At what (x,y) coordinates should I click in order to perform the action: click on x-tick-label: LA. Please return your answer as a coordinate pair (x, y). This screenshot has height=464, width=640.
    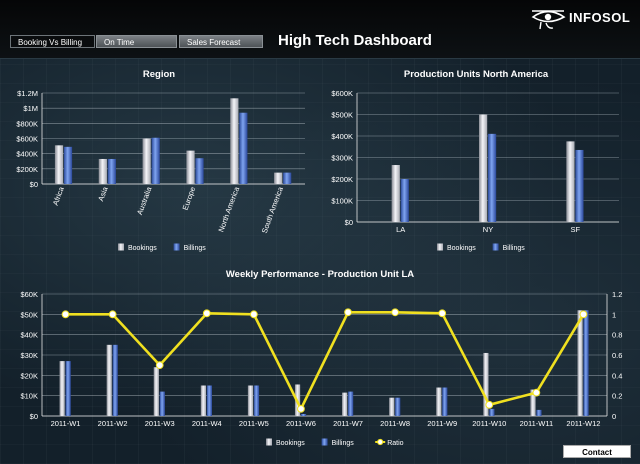
    Looking at the image, I should click on (400, 229).